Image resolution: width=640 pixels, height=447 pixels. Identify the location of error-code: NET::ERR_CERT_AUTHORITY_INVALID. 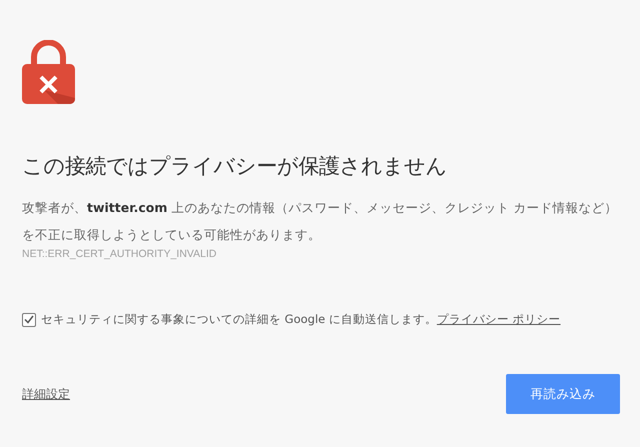
(120, 254).